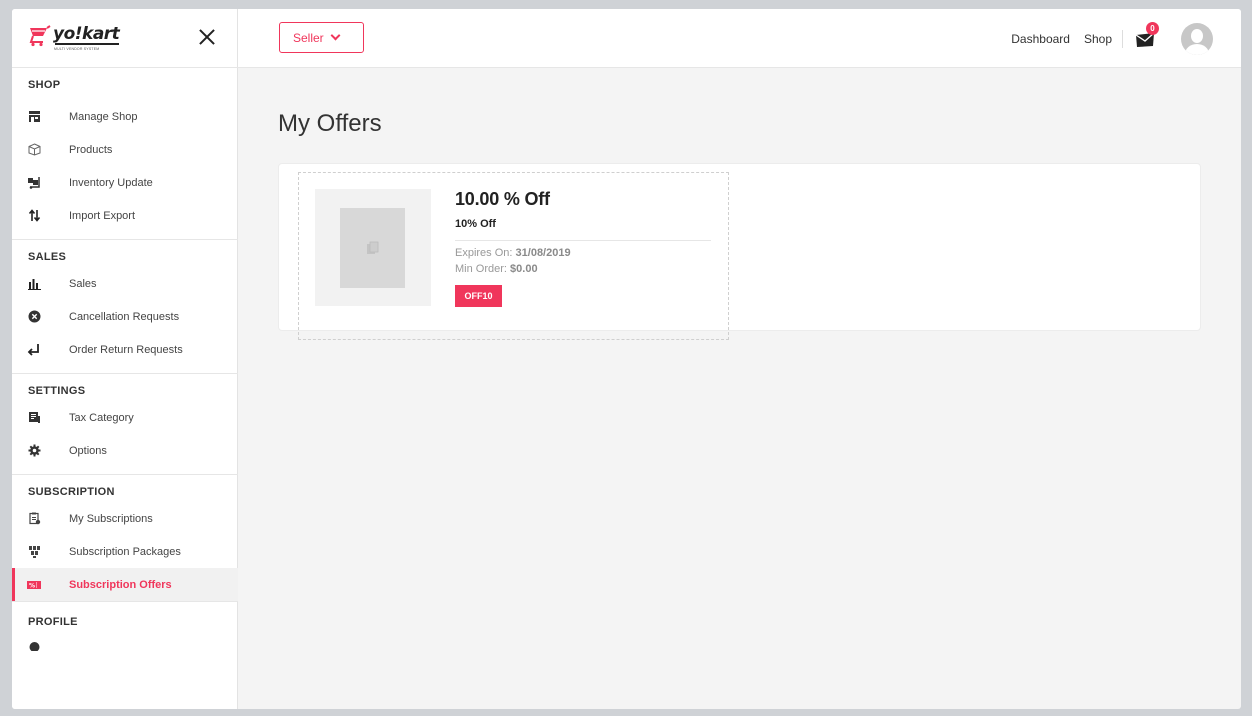 The height and width of the screenshot is (716, 1252). I want to click on gear-icon, so click(34, 451).